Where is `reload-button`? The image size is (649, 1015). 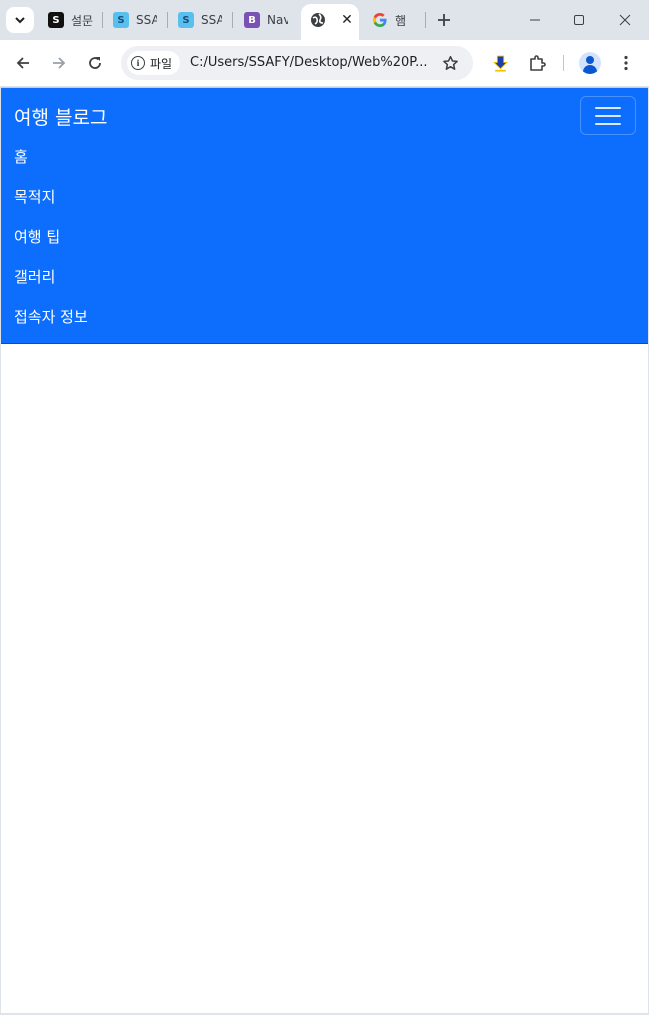 reload-button is located at coordinates (95, 63).